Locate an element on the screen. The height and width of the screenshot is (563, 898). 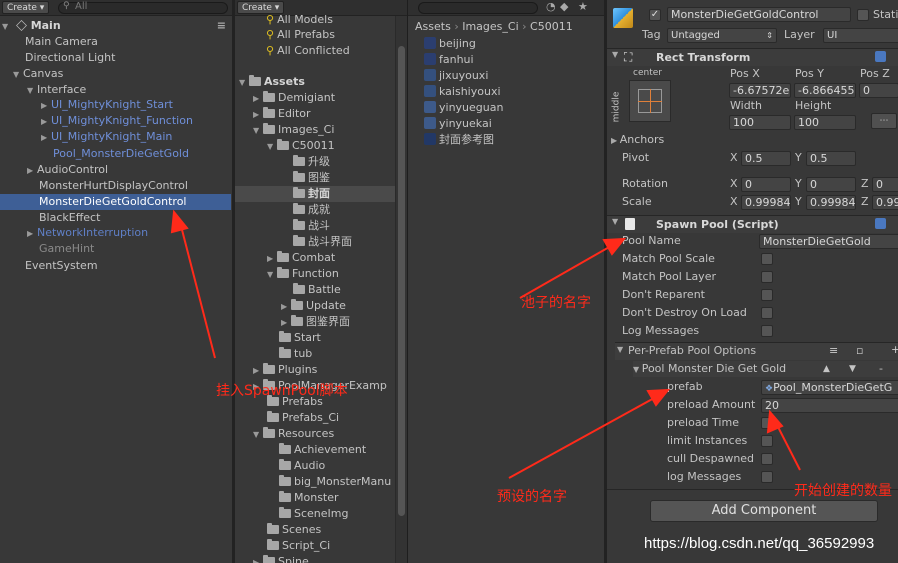
project-search-input is located at coordinates (478, 8).